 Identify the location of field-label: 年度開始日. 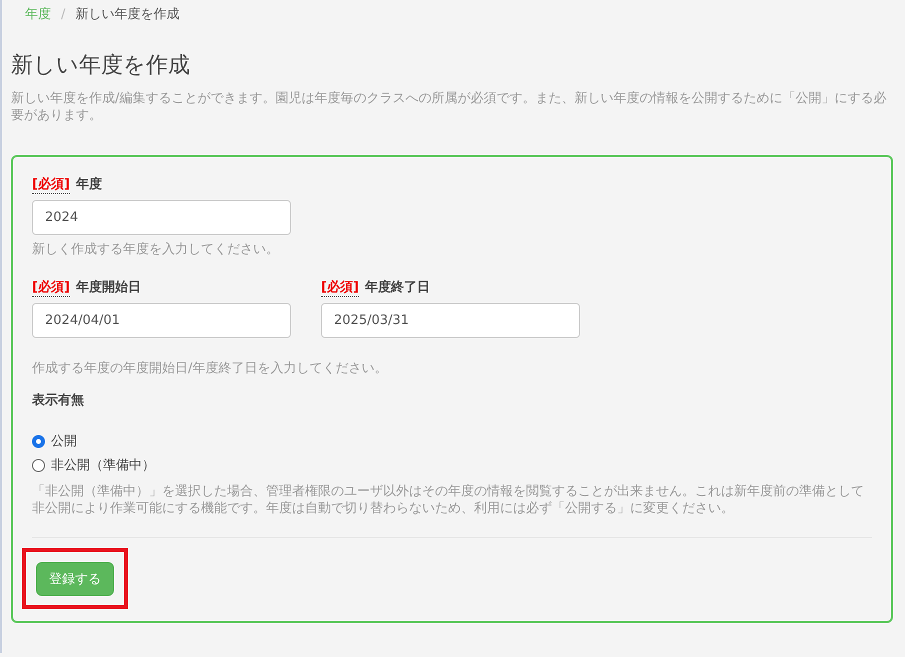
(108, 287).